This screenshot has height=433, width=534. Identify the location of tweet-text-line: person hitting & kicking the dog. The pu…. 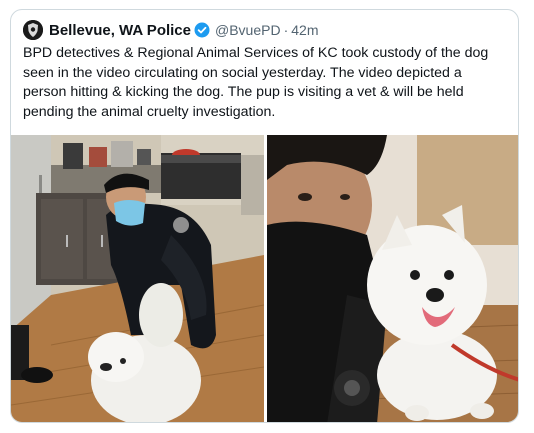
(243, 92).